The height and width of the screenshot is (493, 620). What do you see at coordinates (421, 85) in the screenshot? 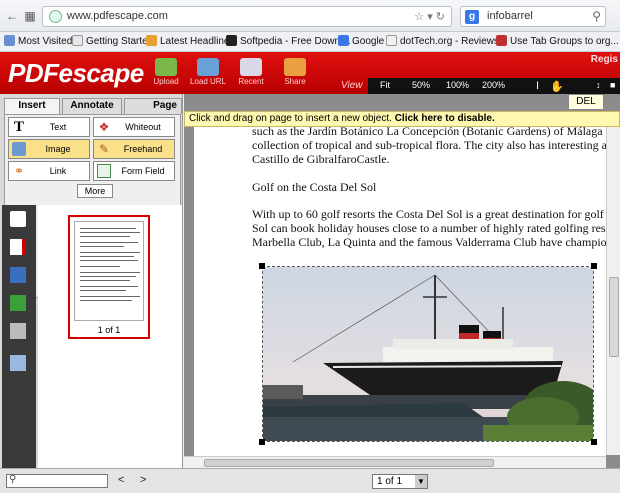
I see `zoom-50-button: 50%` at bounding box center [421, 85].